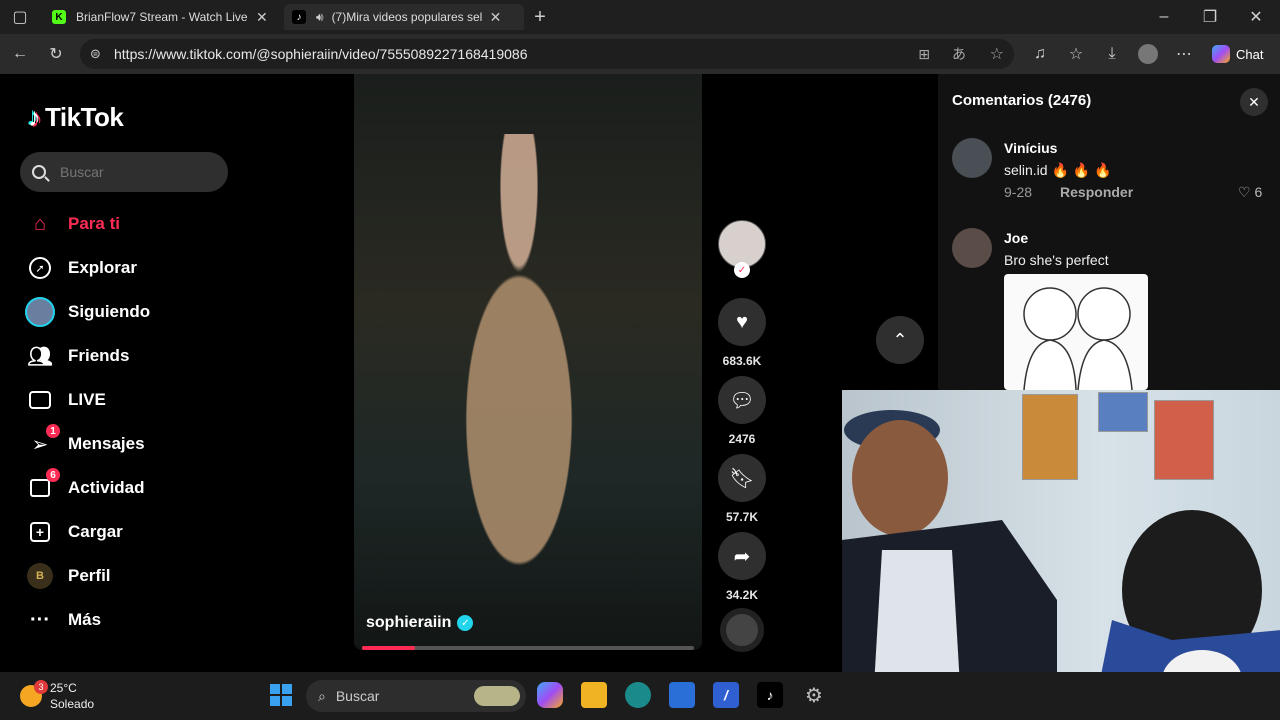 This screenshot has height=720, width=1280. I want to click on close-window-icon: ✕, so click(1256, 17).